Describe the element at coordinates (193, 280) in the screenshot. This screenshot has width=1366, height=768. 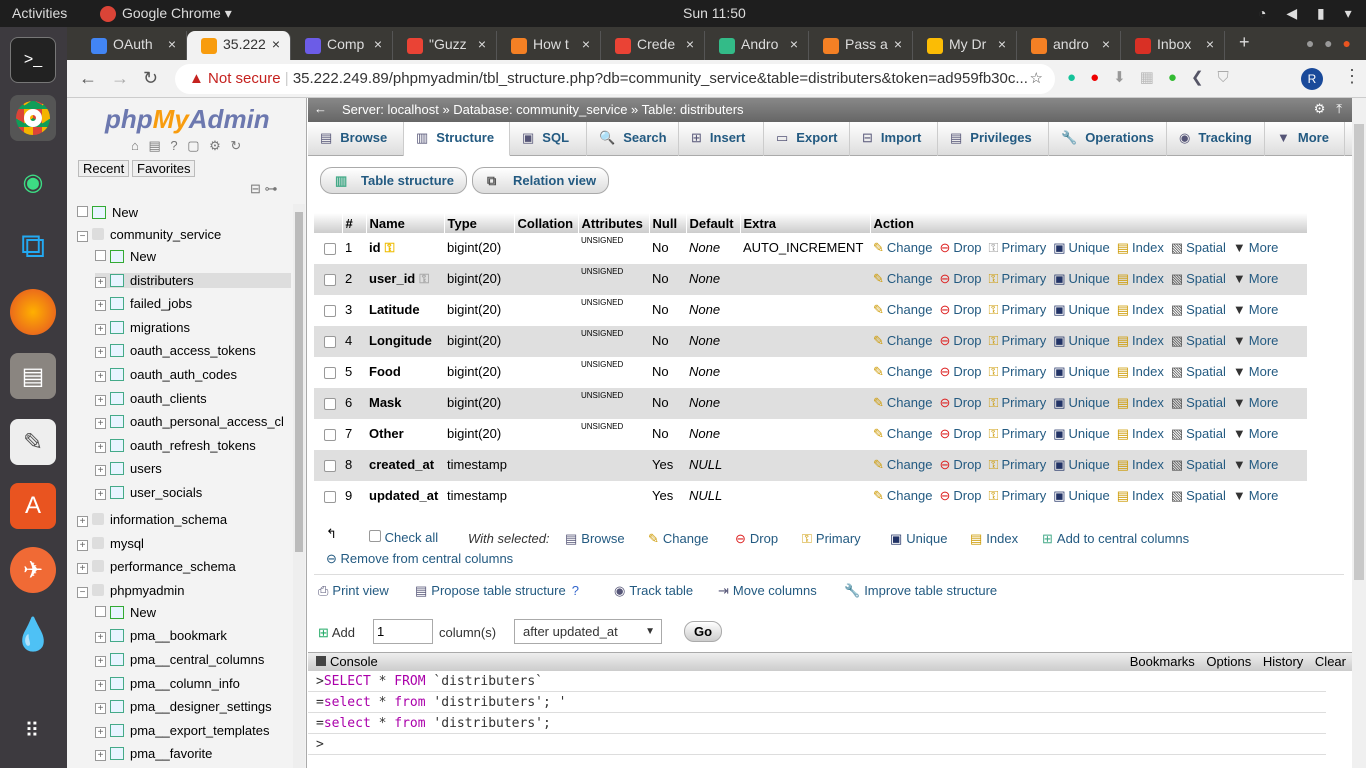
I see `nav-tree-item: + distributers` at that location.